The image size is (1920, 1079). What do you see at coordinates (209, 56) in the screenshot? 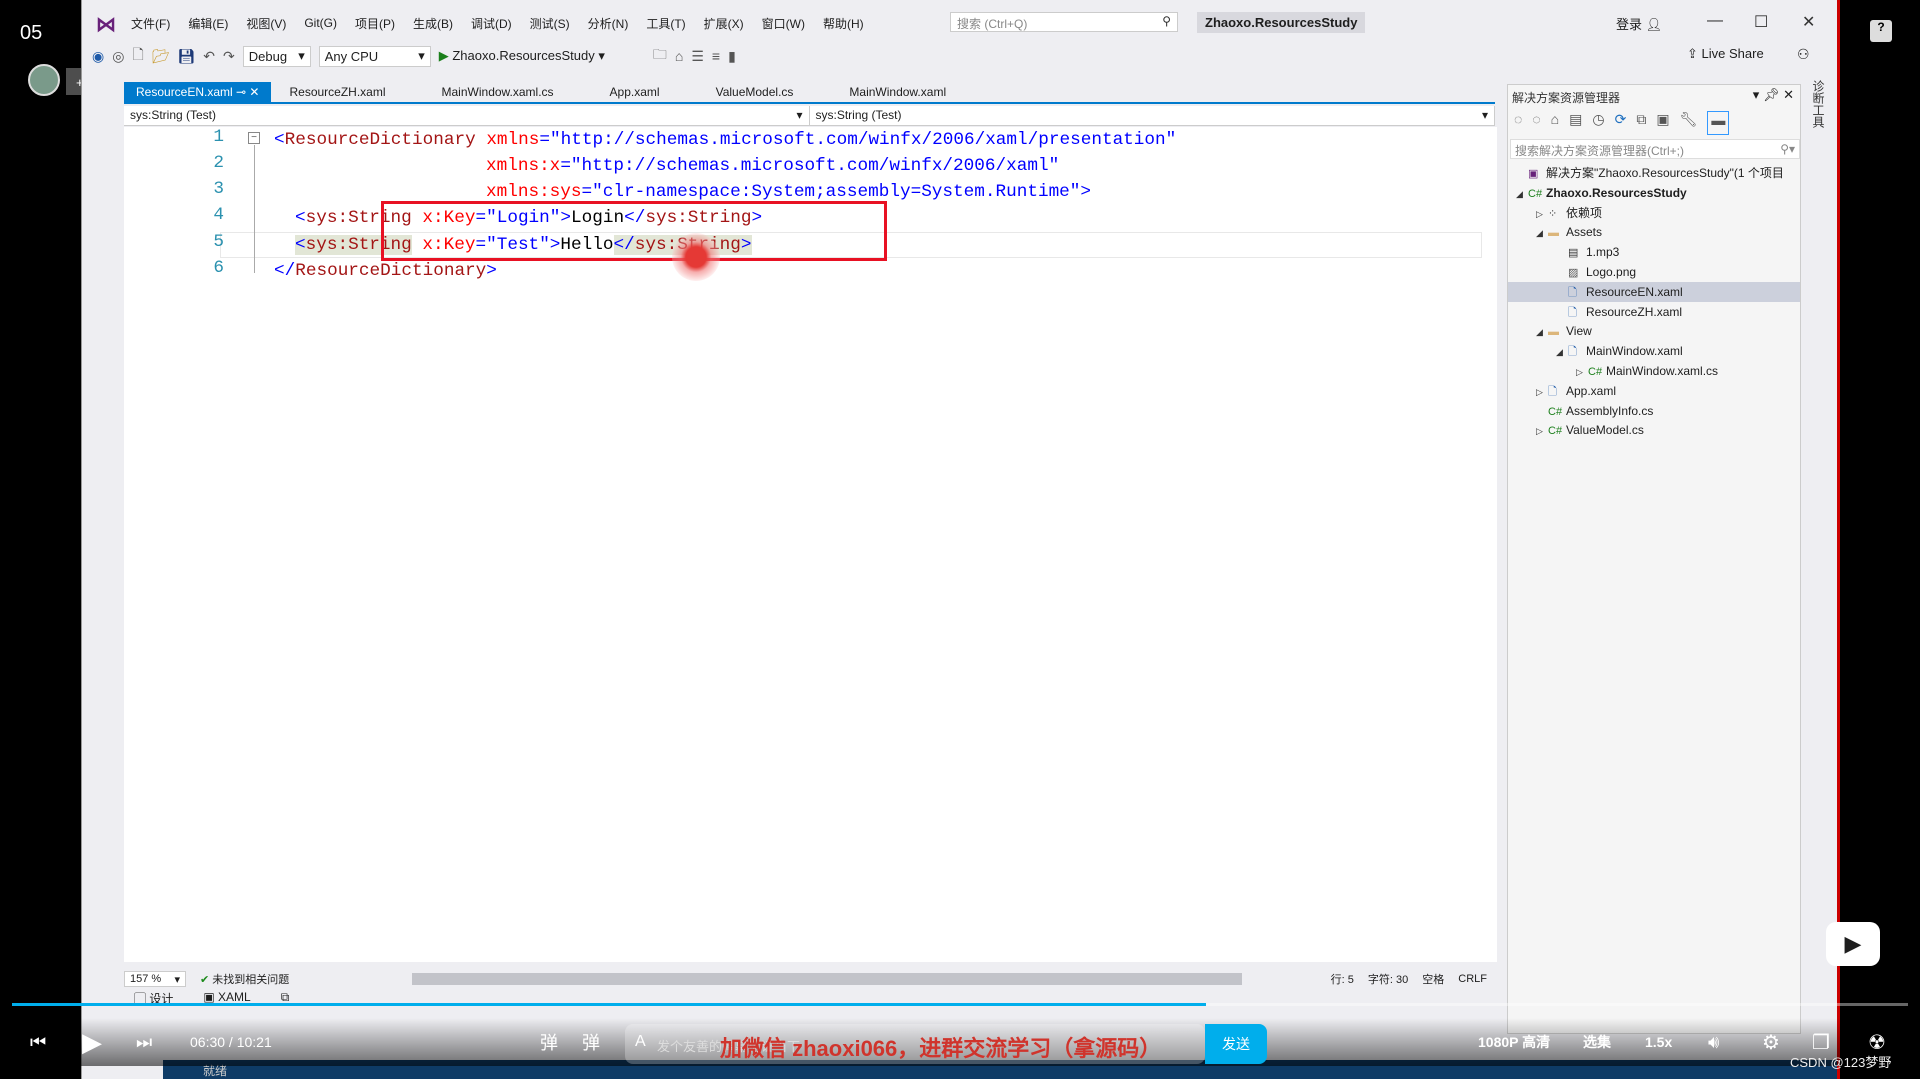
I see `undo-icon: ↶` at bounding box center [209, 56].